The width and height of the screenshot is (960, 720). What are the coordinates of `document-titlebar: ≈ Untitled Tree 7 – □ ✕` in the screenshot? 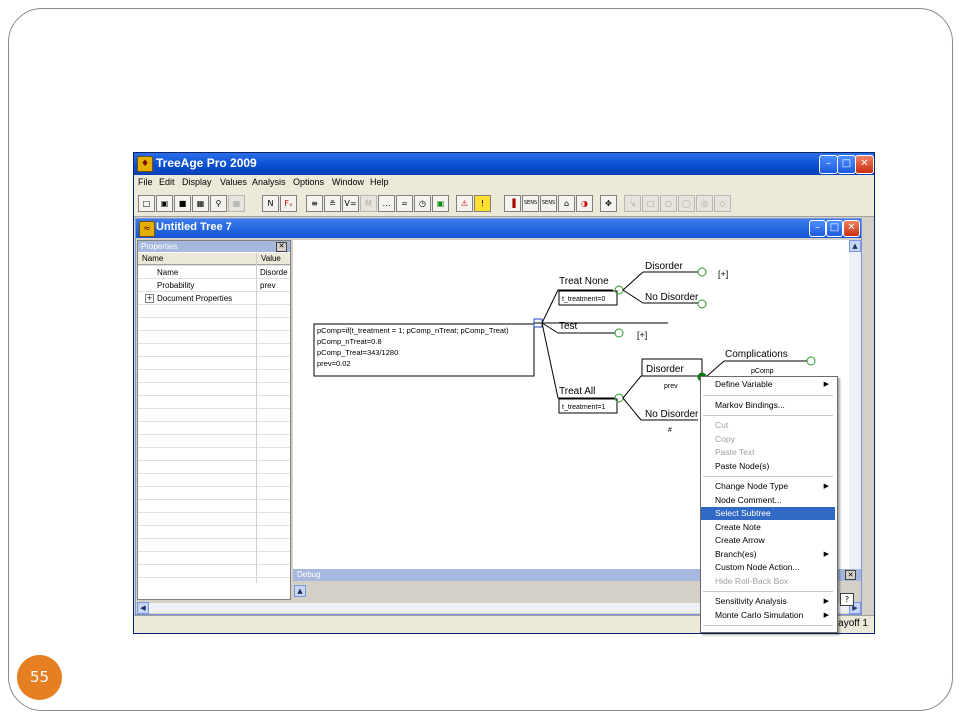 It's located at (498, 228).